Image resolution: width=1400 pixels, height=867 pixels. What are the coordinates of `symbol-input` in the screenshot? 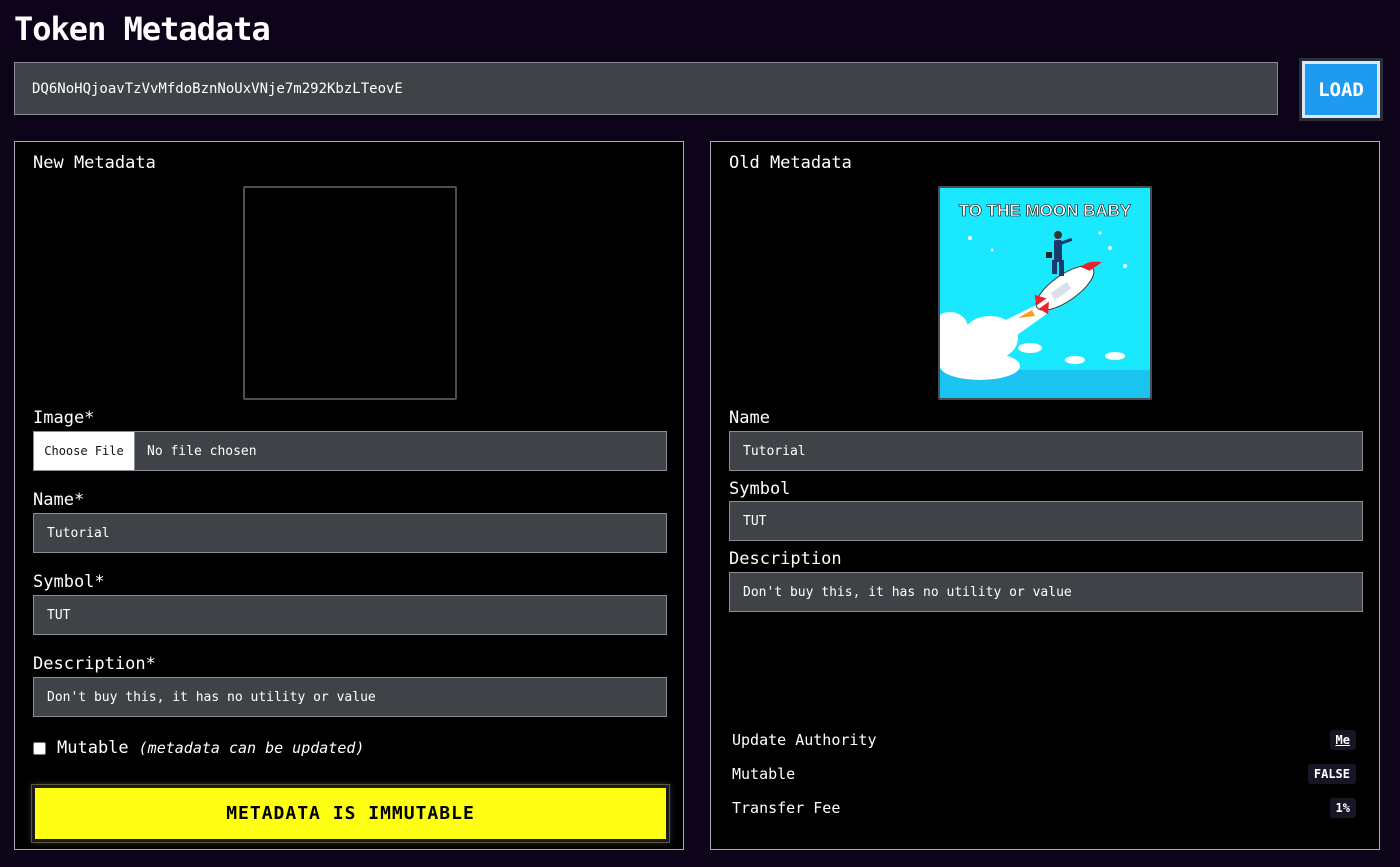 It's located at (350, 615).